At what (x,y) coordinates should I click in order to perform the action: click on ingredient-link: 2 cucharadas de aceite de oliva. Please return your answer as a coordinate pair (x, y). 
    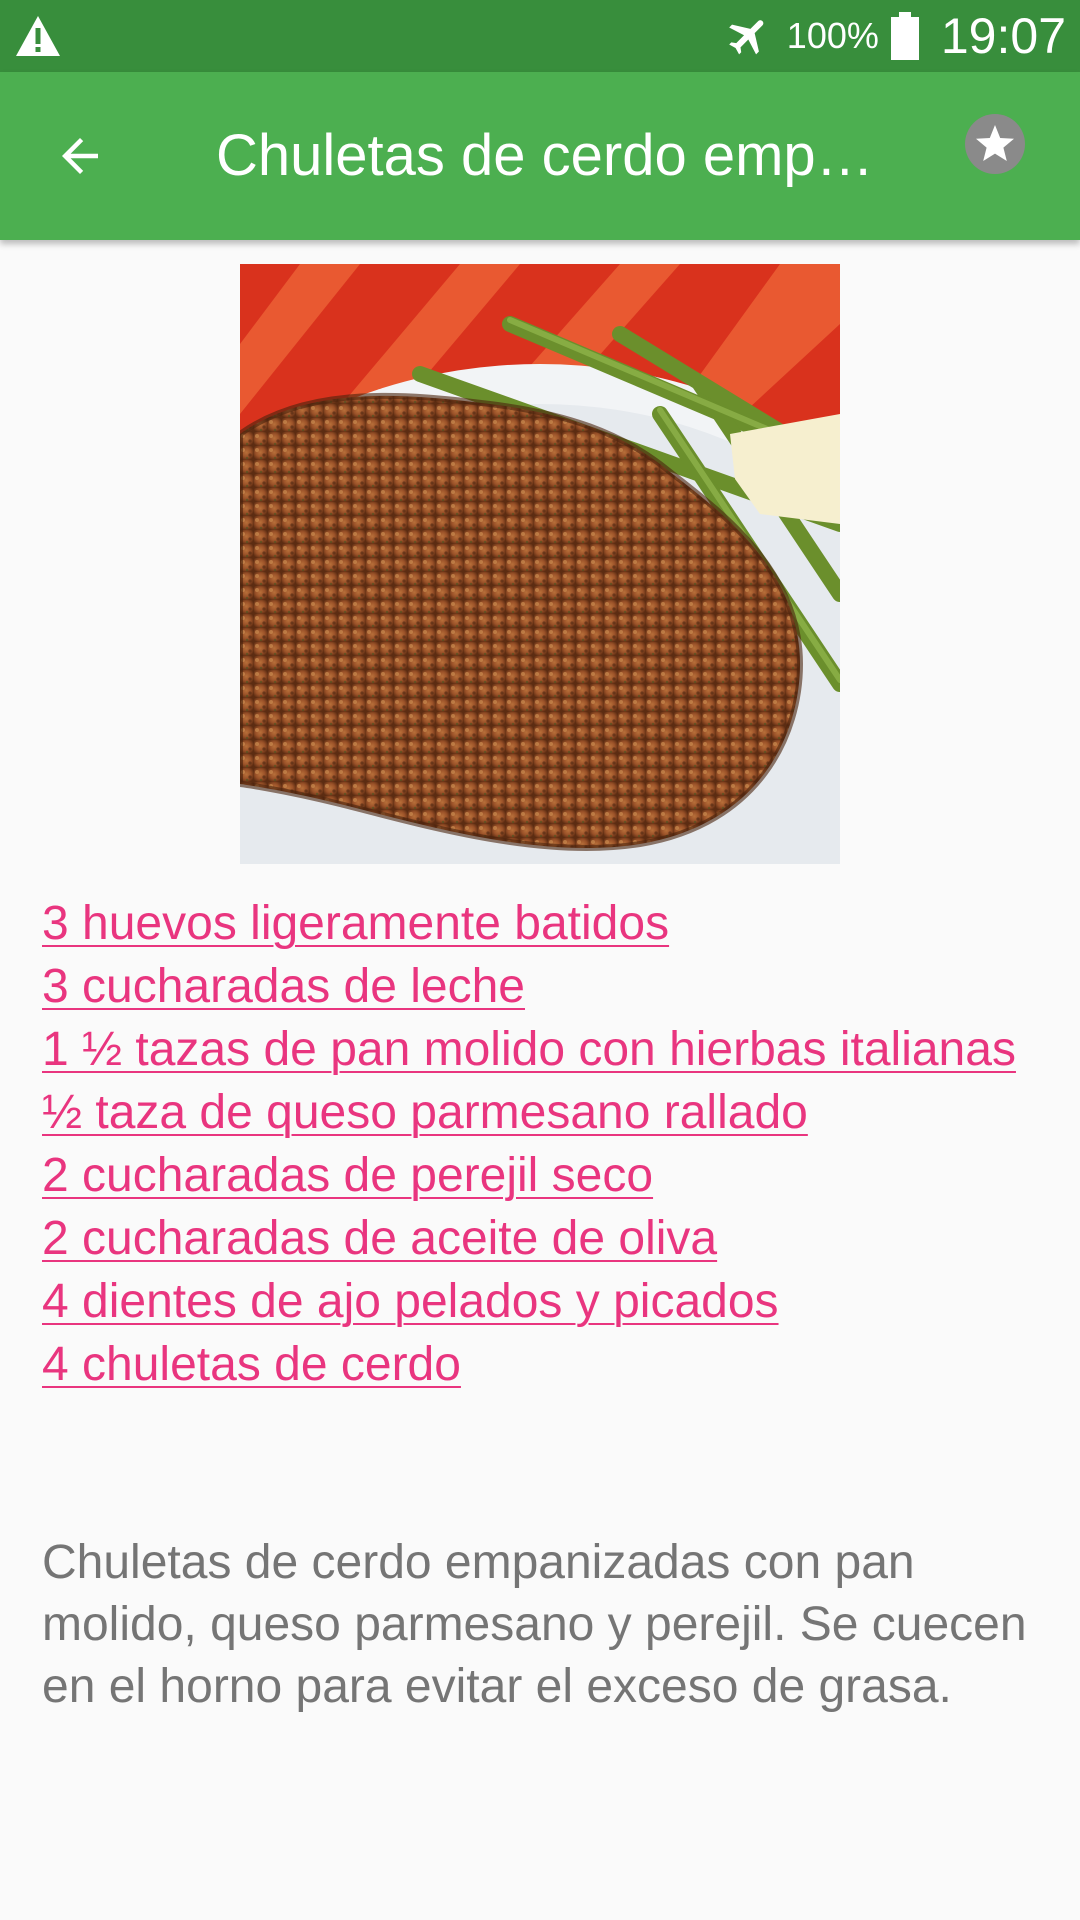
    Looking at the image, I should click on (542, 1238).